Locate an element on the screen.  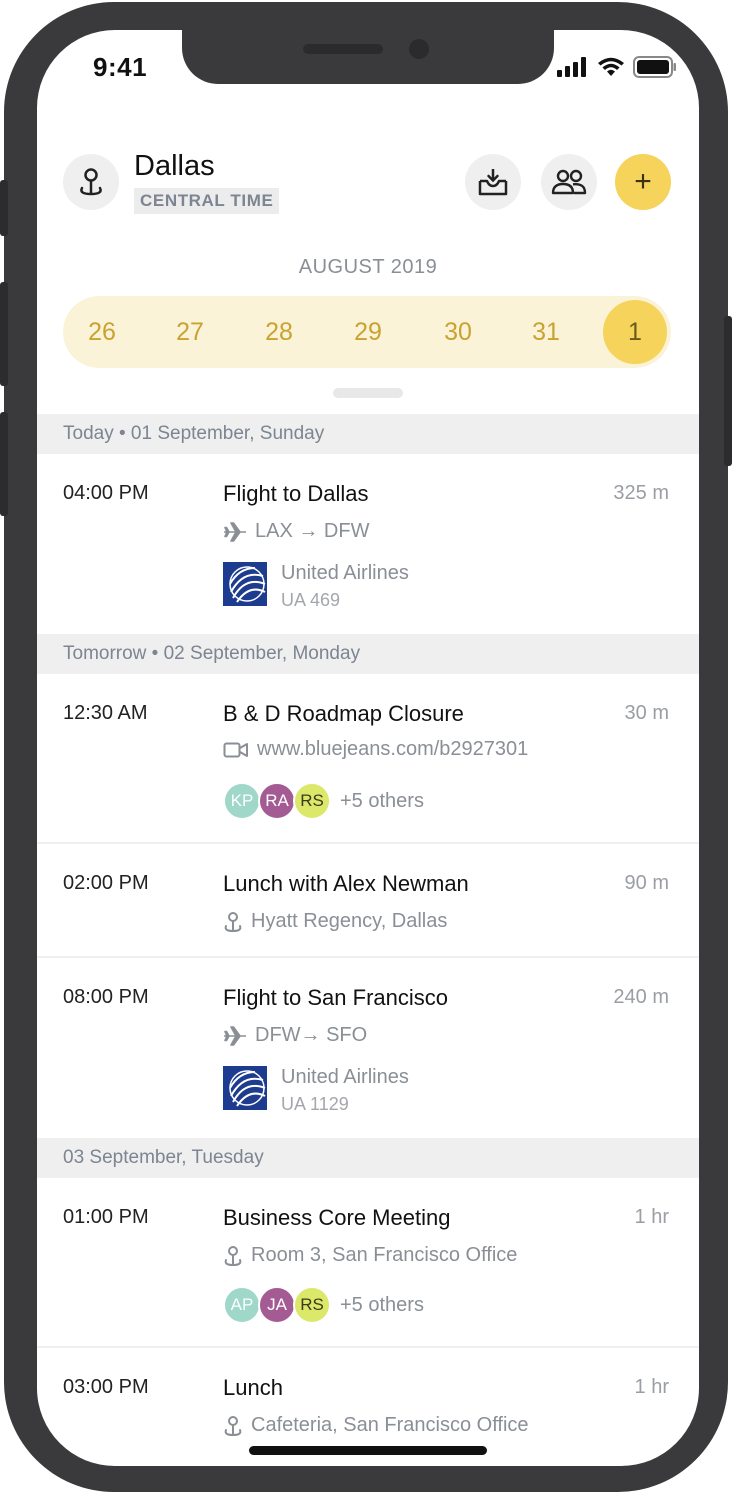
event-title: Business Core Meeting is located at coordinates (337, 1217).